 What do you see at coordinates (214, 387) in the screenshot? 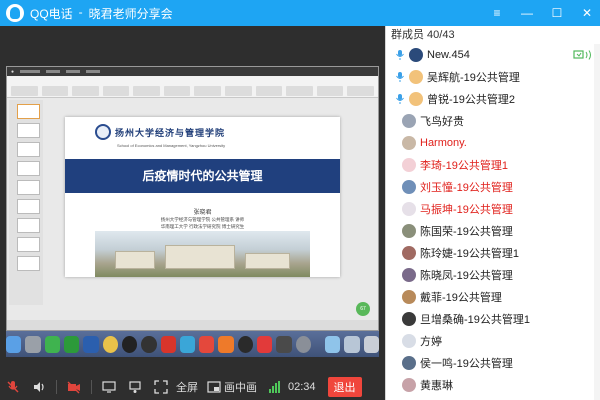
I see `picture-in-picture-icon` at bounding box center [214, 387].